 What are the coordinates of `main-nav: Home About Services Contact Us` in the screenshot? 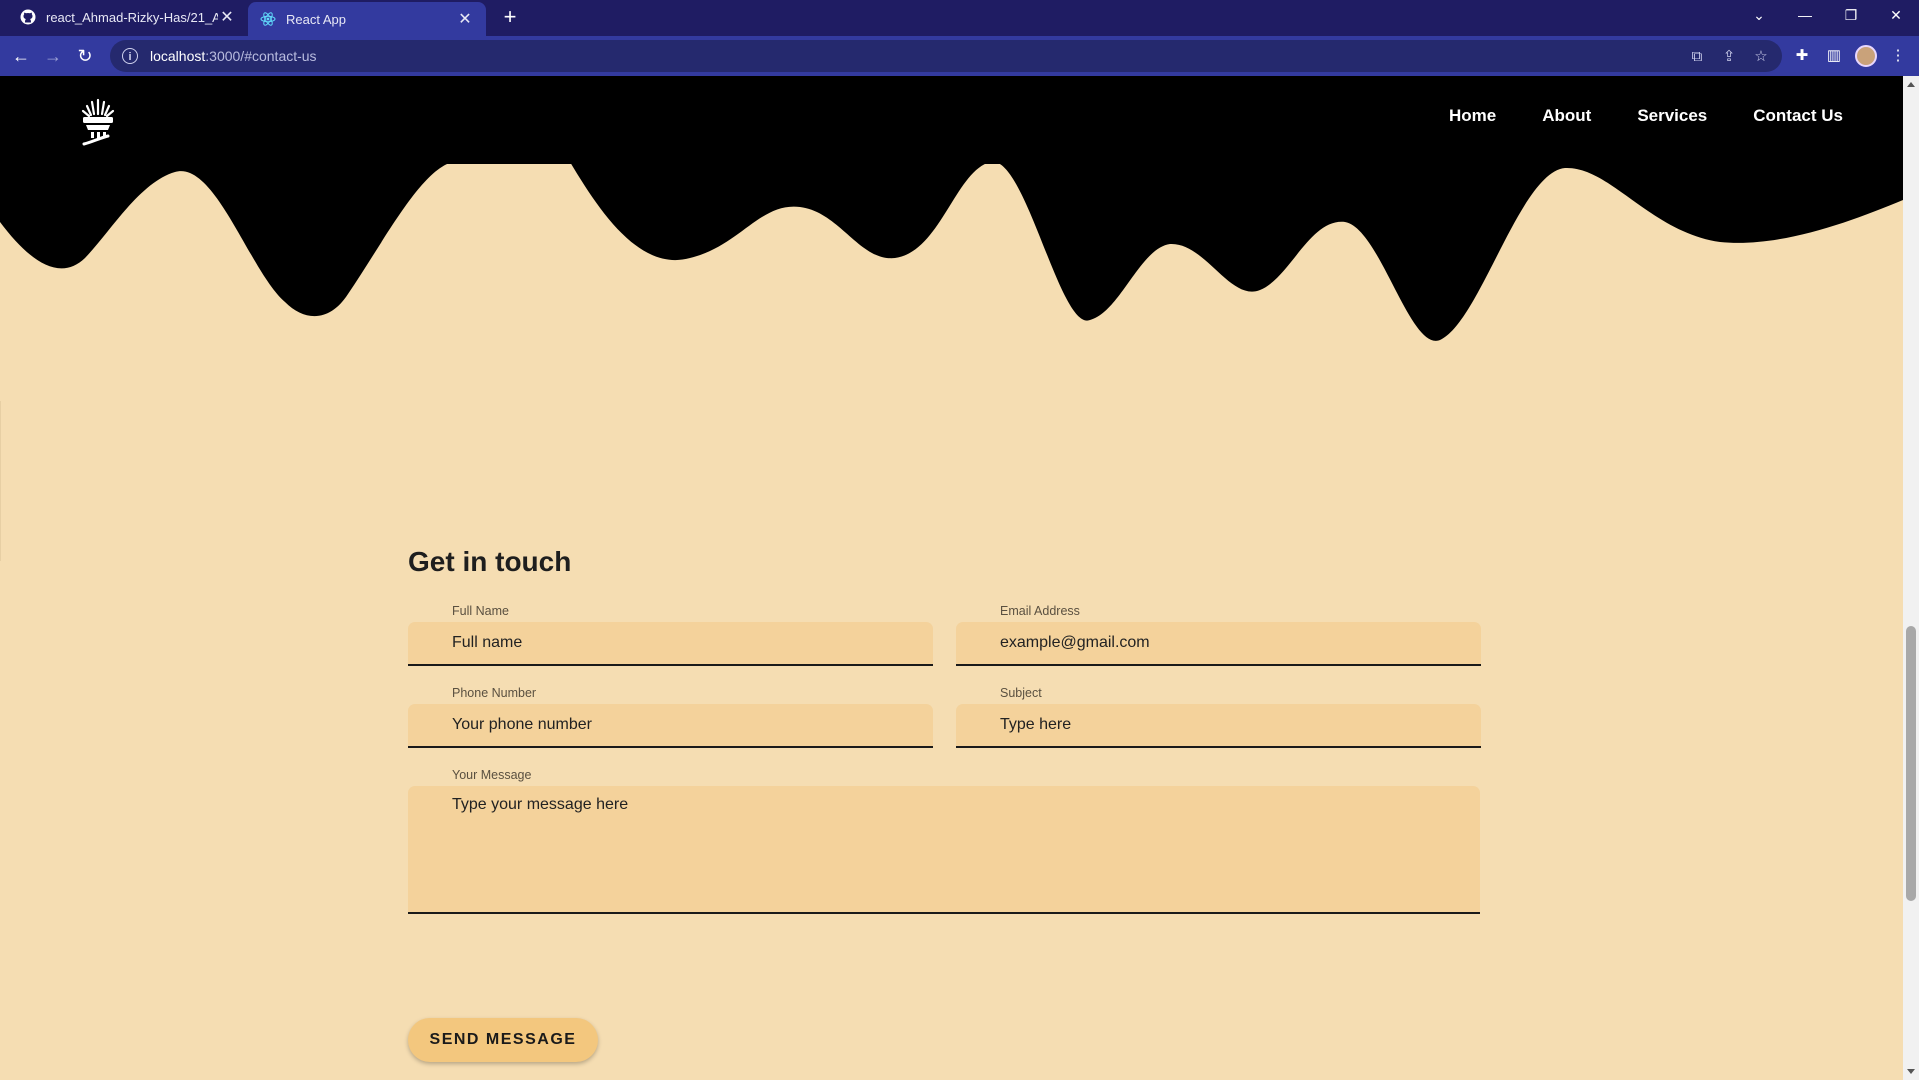 It's located at (1646, 116).